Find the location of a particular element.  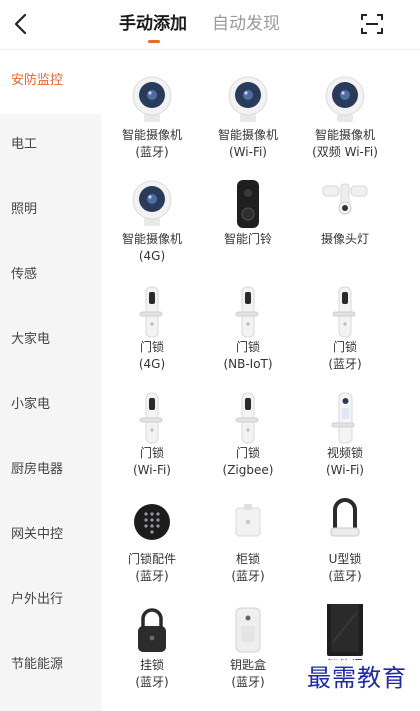

sidebar-item: 大家电 is located at coordinates (50, 341).